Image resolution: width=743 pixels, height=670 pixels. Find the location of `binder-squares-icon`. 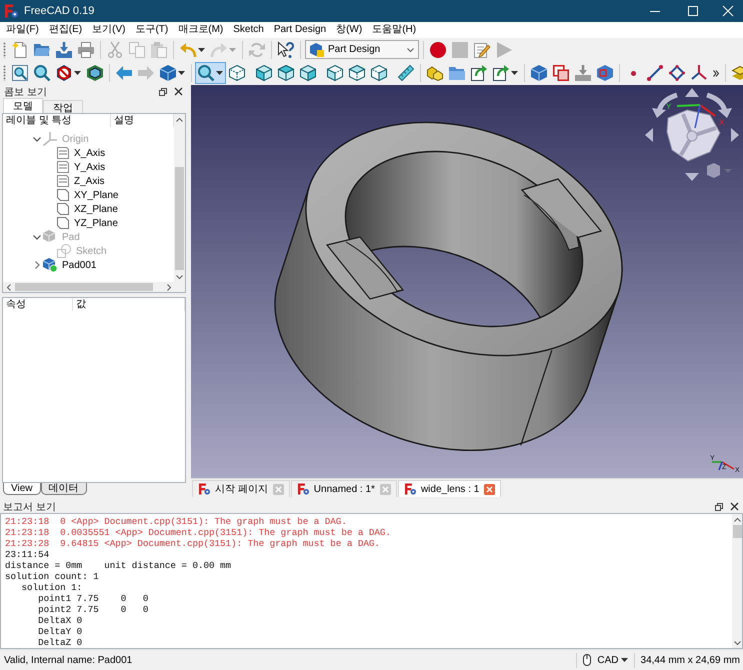

binder-squares-icon is located at coordinates (561, 73).